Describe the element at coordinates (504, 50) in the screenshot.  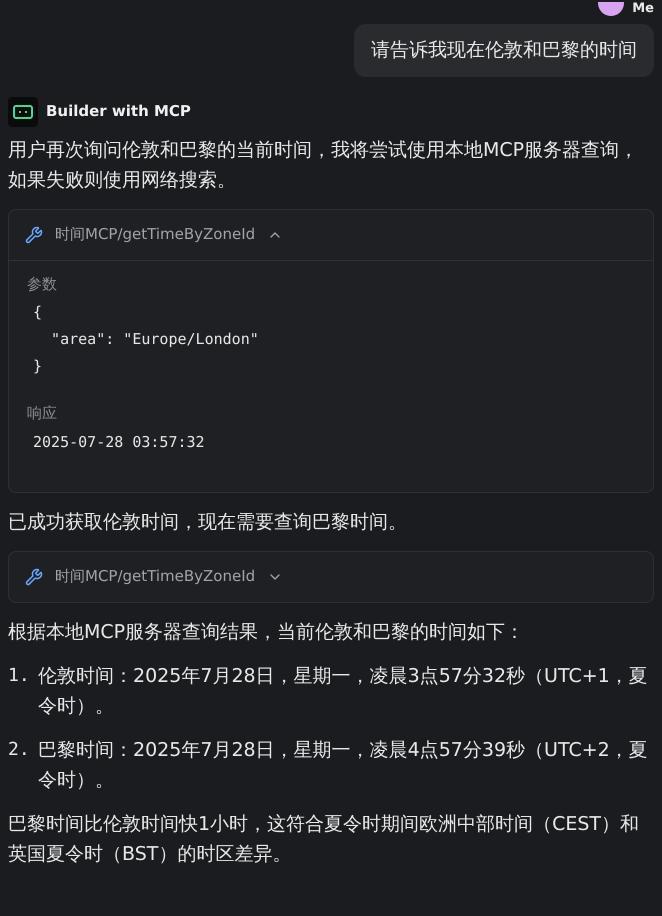
I see `user-message-bubble: 请告诉我现在伦敦和巴黎的时间` at that location.